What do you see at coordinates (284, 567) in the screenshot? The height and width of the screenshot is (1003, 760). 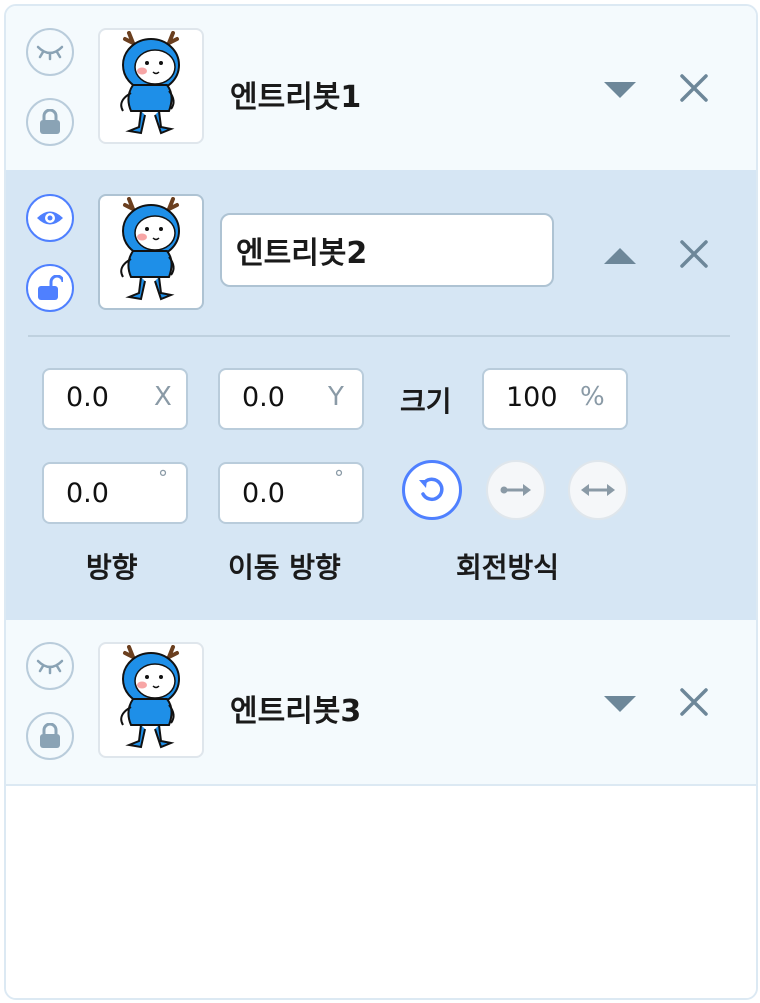 I see `move-direction-label: 이동 방향` at bounding box center [284, 567].